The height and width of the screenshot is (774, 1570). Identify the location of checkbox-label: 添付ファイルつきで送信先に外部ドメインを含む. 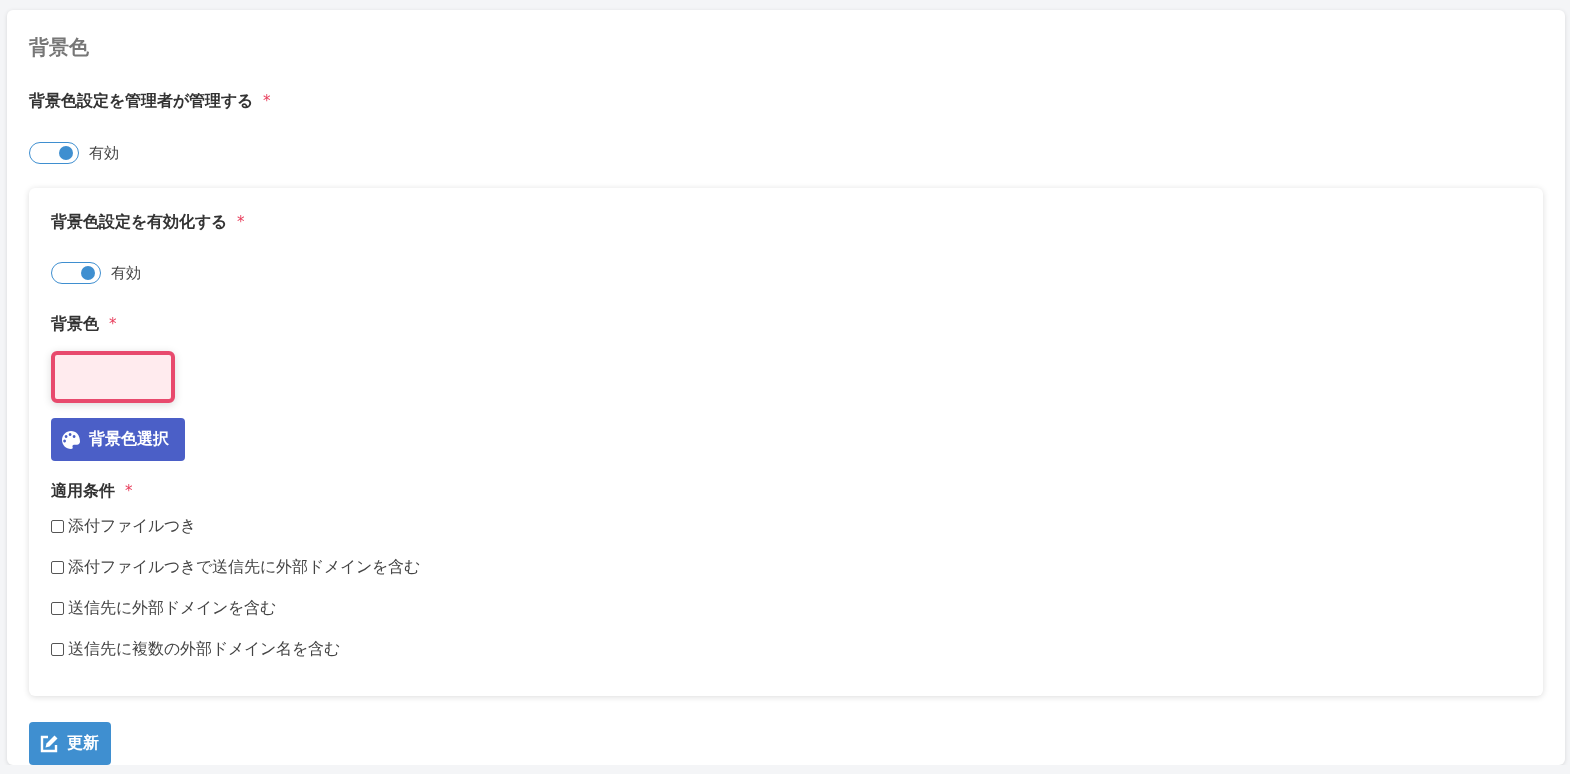
(244, 567).